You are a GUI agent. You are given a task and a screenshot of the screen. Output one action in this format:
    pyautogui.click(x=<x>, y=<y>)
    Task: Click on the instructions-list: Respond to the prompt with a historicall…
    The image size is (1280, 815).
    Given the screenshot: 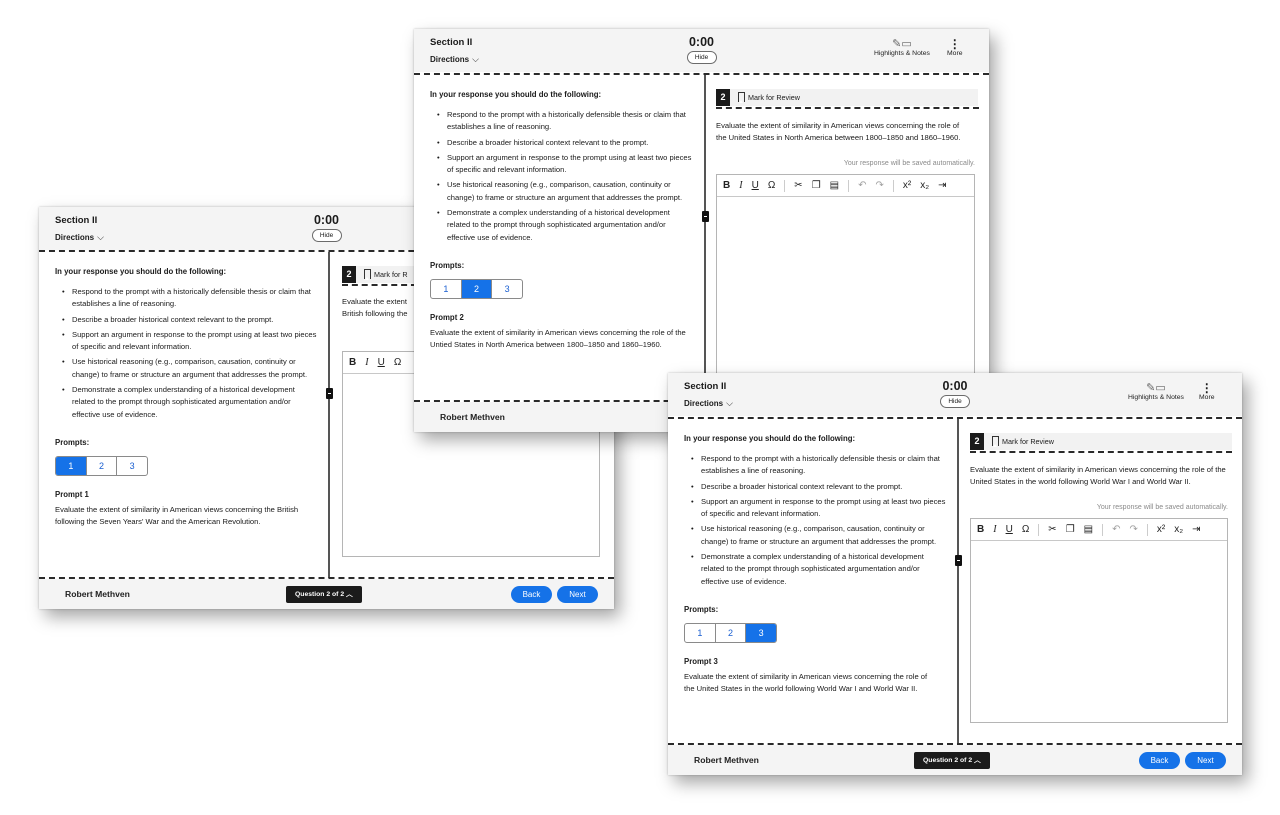 What is the action you would take?
    pyautogui.click(x=815, y=520)
    